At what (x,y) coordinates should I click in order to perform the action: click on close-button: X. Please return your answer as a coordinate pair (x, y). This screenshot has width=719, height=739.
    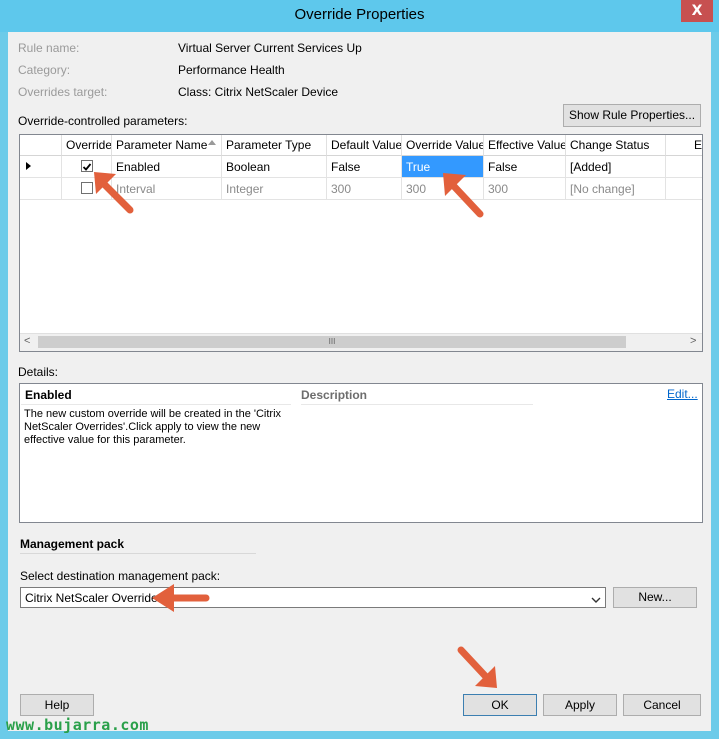
    Looking at the image, I should click on (697, 11).